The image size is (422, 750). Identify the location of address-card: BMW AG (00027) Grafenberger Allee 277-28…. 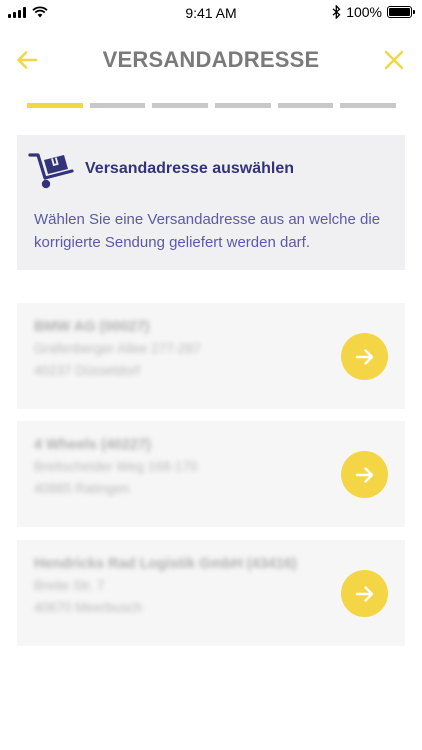
(211, 356).